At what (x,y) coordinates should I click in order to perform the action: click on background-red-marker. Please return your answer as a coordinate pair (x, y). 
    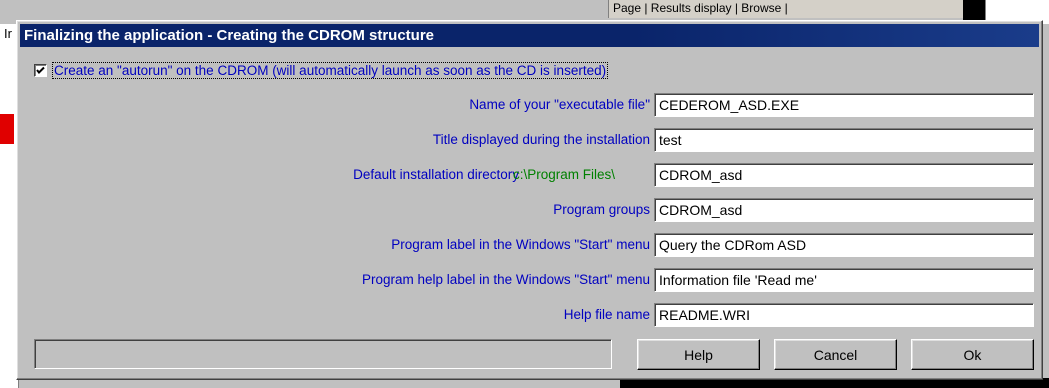
    Looking at the image, I should click on (7, 129).